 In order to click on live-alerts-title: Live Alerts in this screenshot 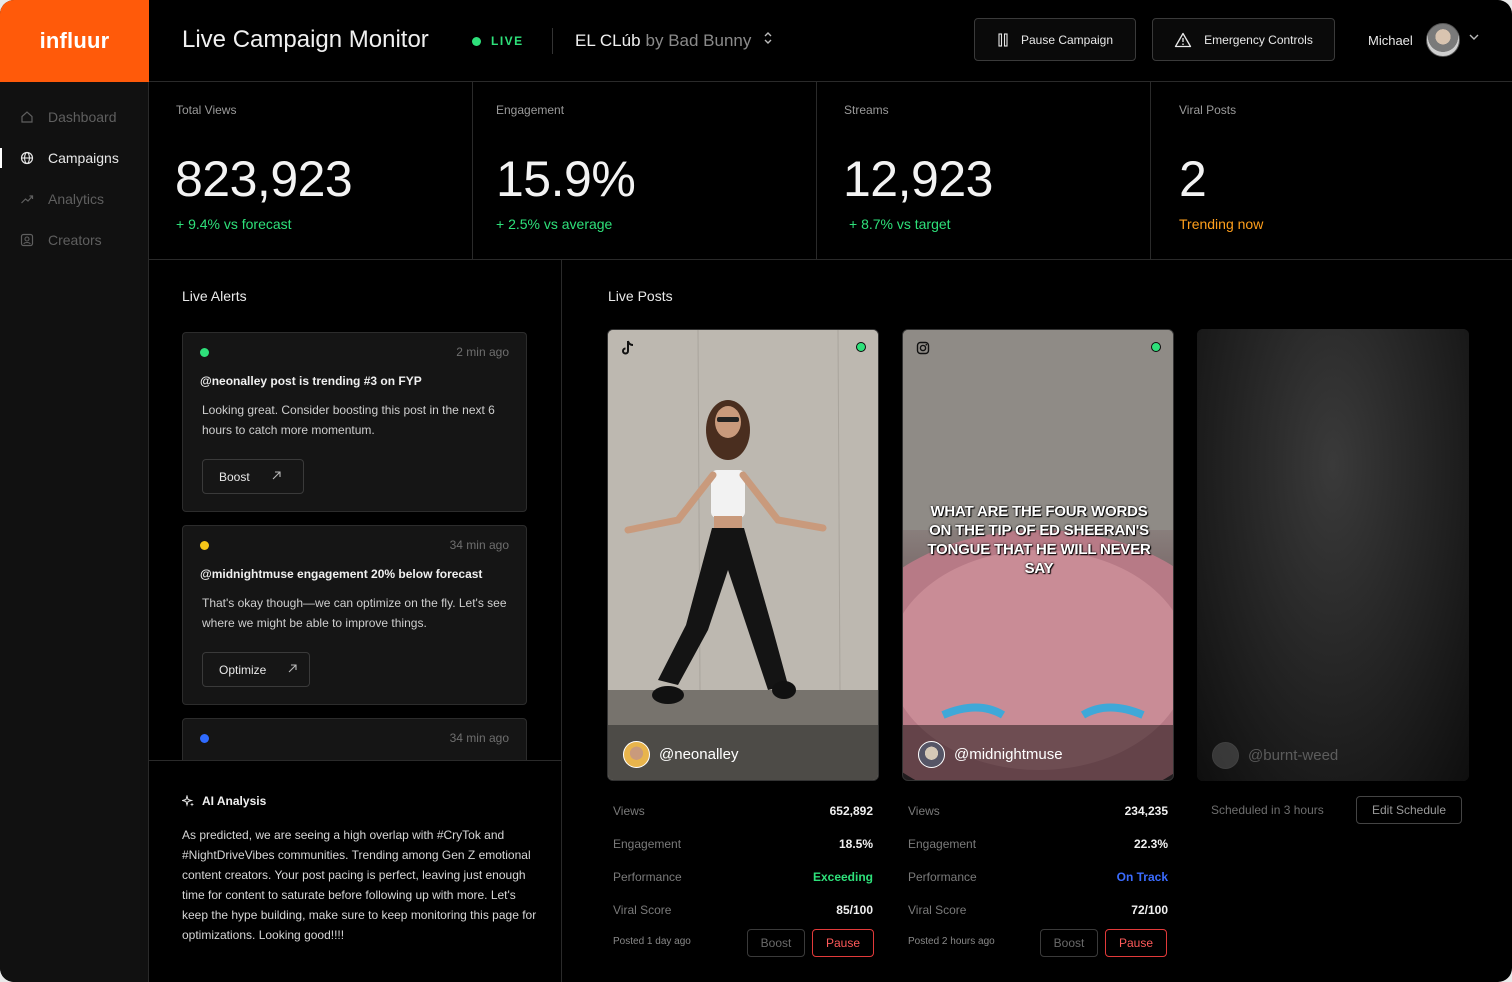, I will do `click(214, 296)`.